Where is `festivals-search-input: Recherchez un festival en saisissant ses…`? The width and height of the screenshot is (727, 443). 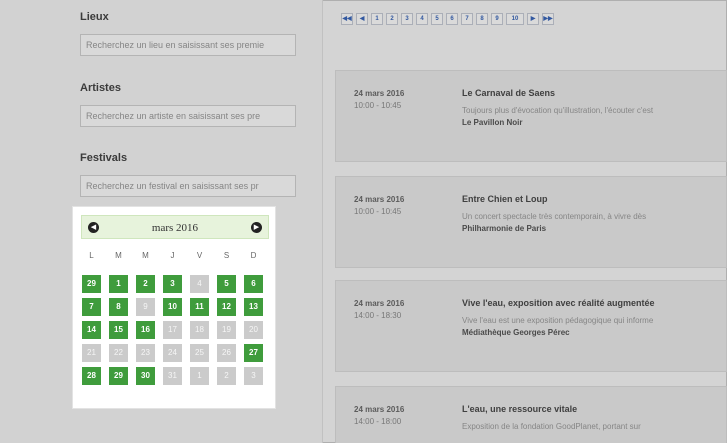
festivals-search-input: Recherchez un festival en saisissant ses… is located at coordinates (188, 186).